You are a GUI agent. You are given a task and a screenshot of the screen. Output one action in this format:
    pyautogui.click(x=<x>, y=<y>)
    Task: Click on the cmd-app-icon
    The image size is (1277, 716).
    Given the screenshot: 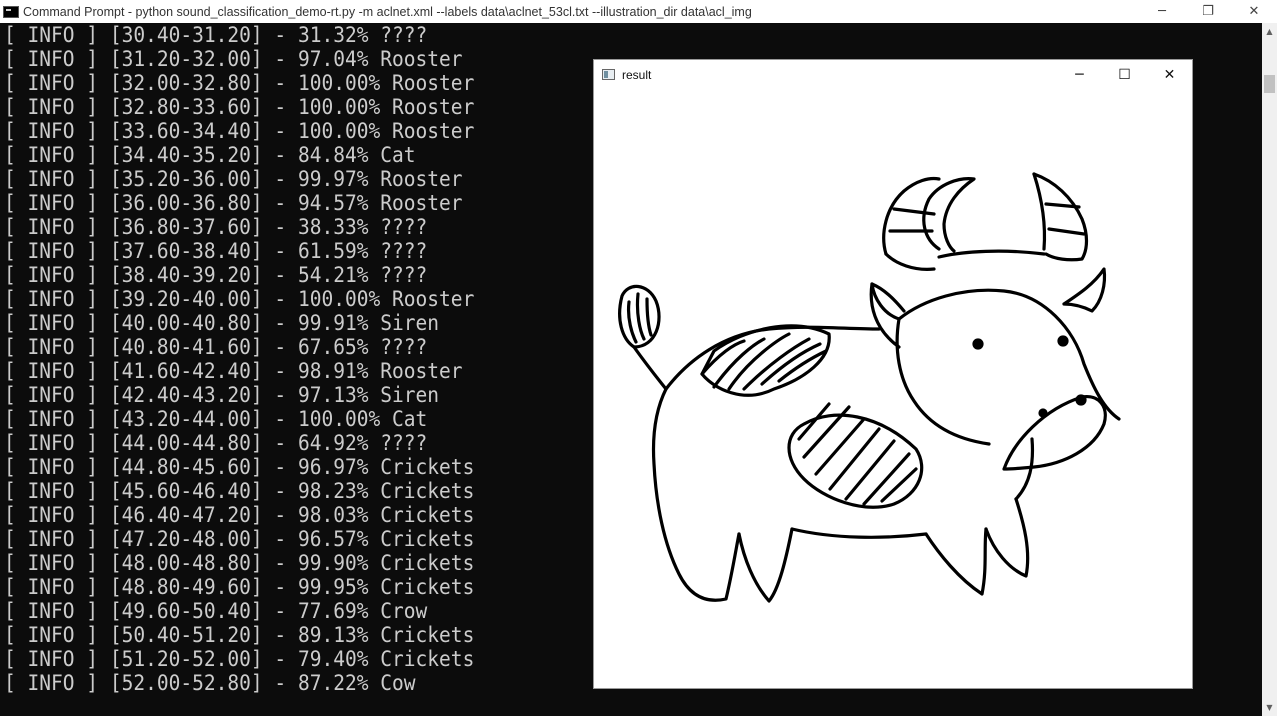 What is the action you would take?
    pyautogui.click(x=11, y=11)
    